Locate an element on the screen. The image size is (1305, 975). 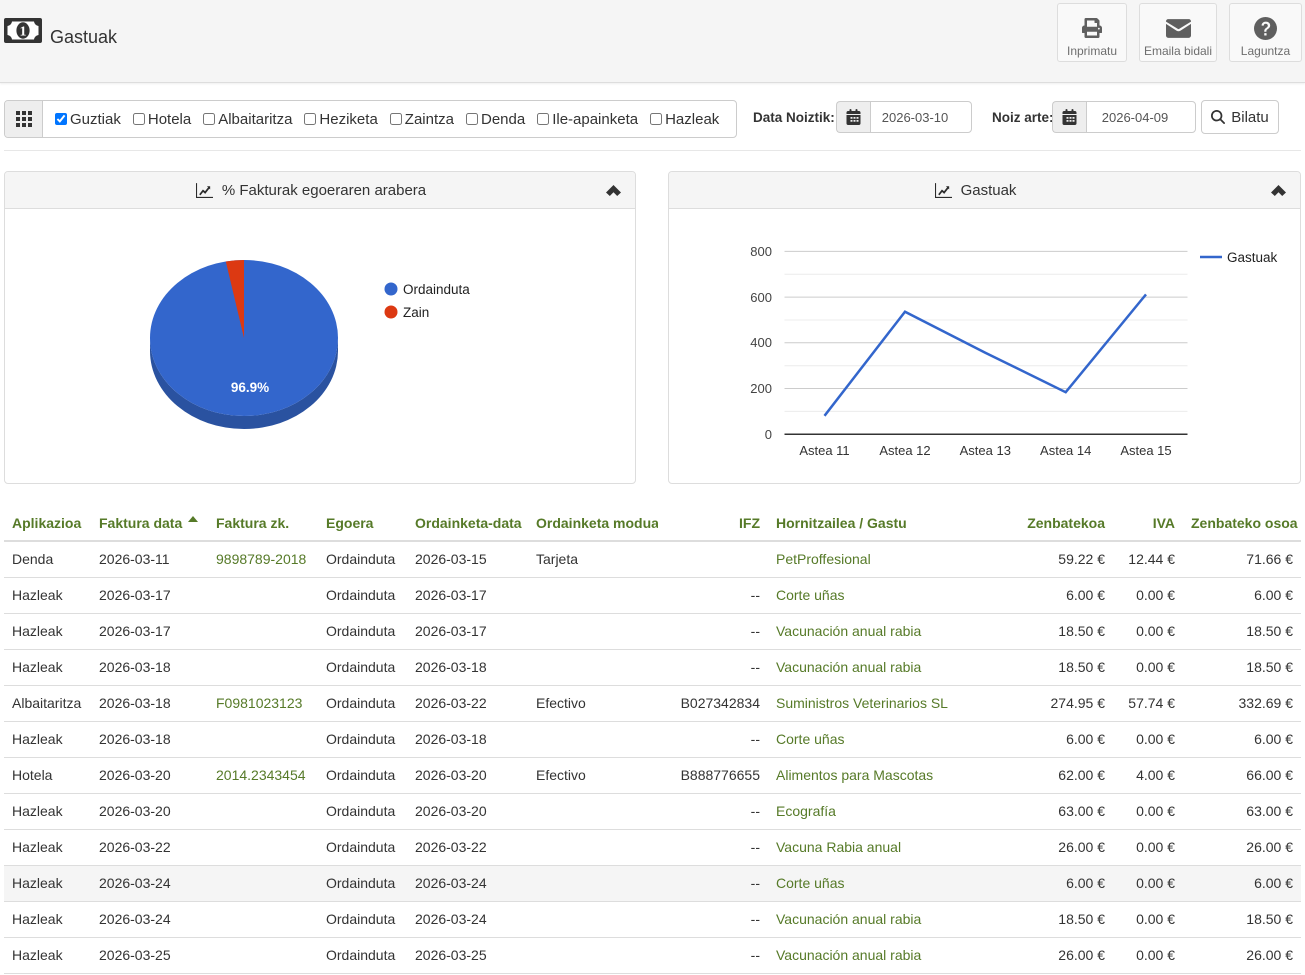
svg-text: 400 is located at coordinates (761, 342).